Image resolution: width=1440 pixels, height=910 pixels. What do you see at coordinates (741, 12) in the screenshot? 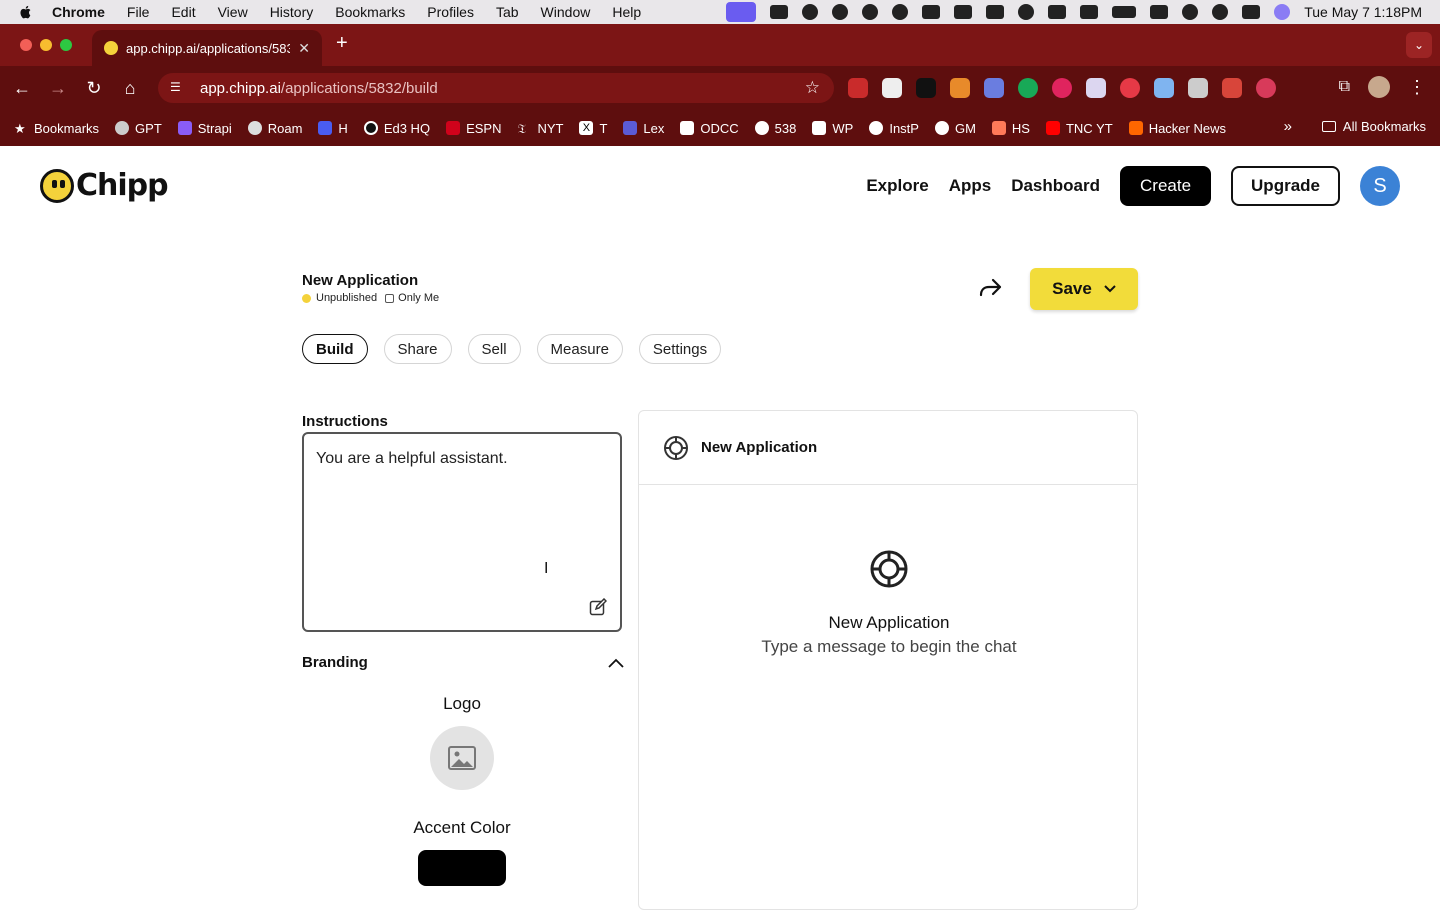
I see `screen-share-icon` at bounding box center [741, 12].